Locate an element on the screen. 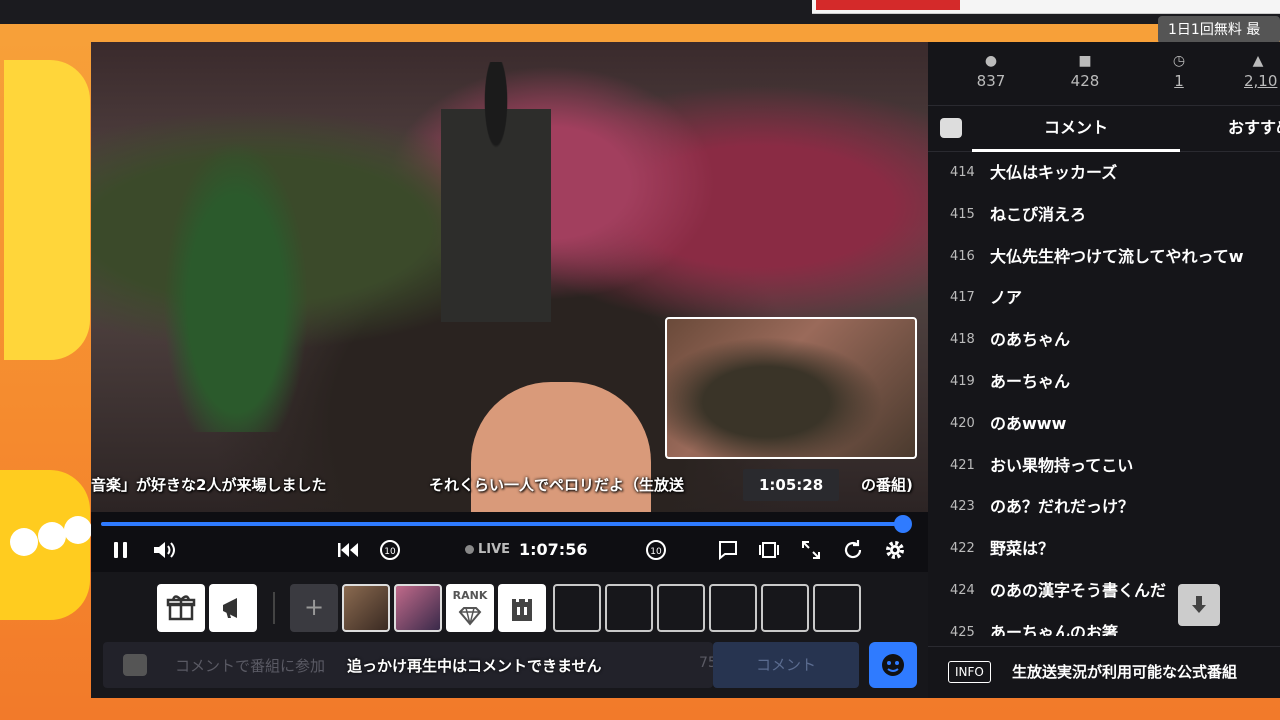 Image resolution: width=1280 pixels, height=720 pixels. danmaku-comment: 音楽」が好きな2人が来場しました is located at coordinates (209, 485).